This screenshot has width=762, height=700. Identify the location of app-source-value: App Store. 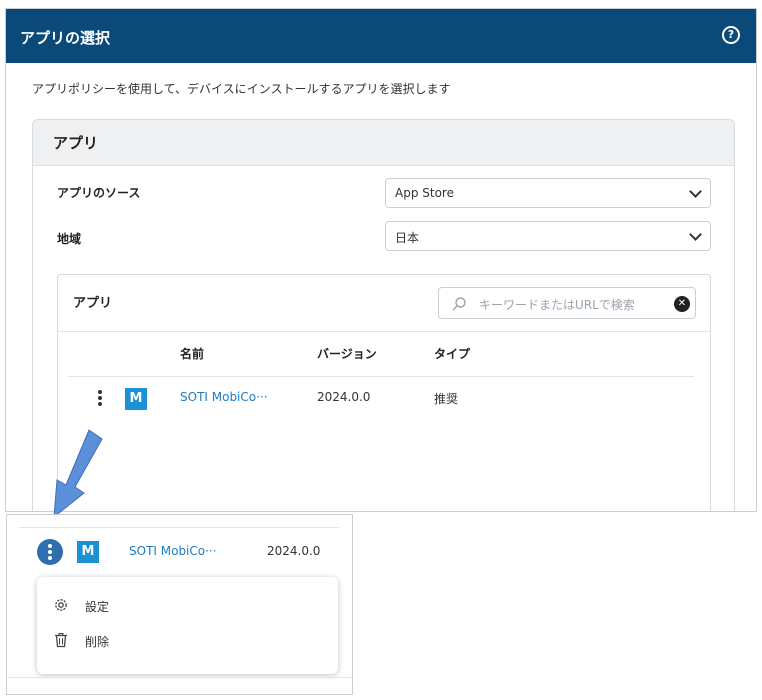
(424, 193).